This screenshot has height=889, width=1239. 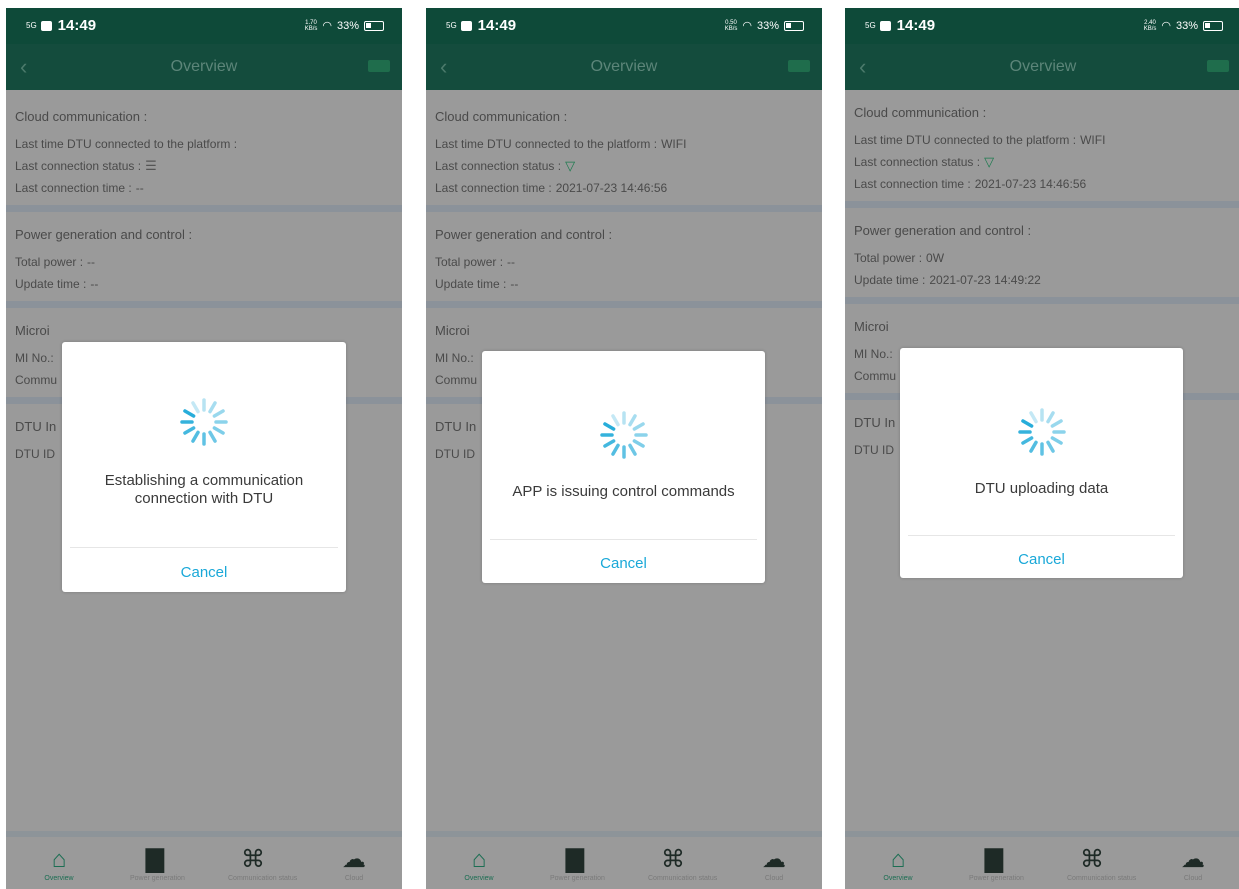 I want to click on status-bar: 5G 14:49 2.40 KB/s ◠ 33%, so click(x=1042, y=26).